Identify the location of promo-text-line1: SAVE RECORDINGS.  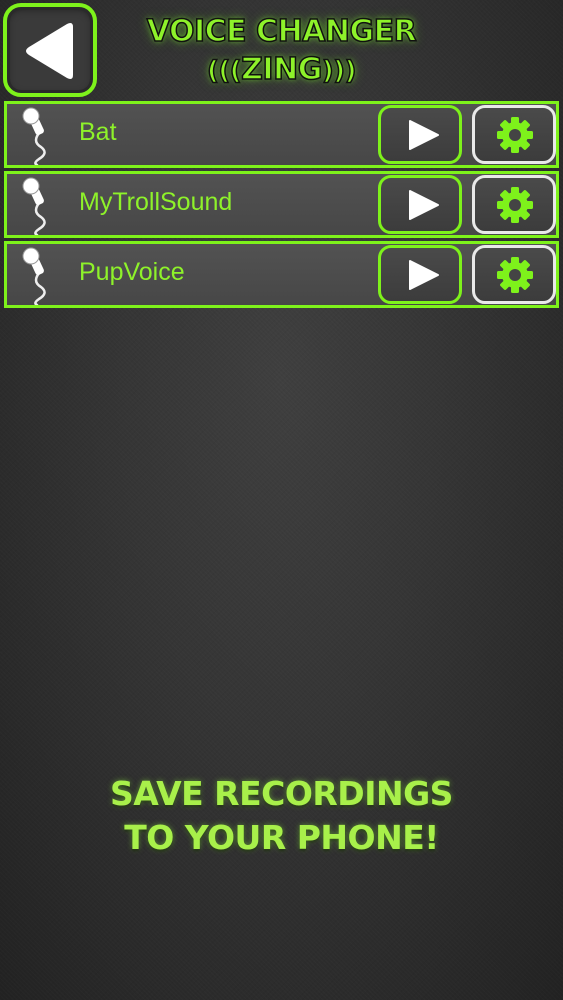
(281, 793).